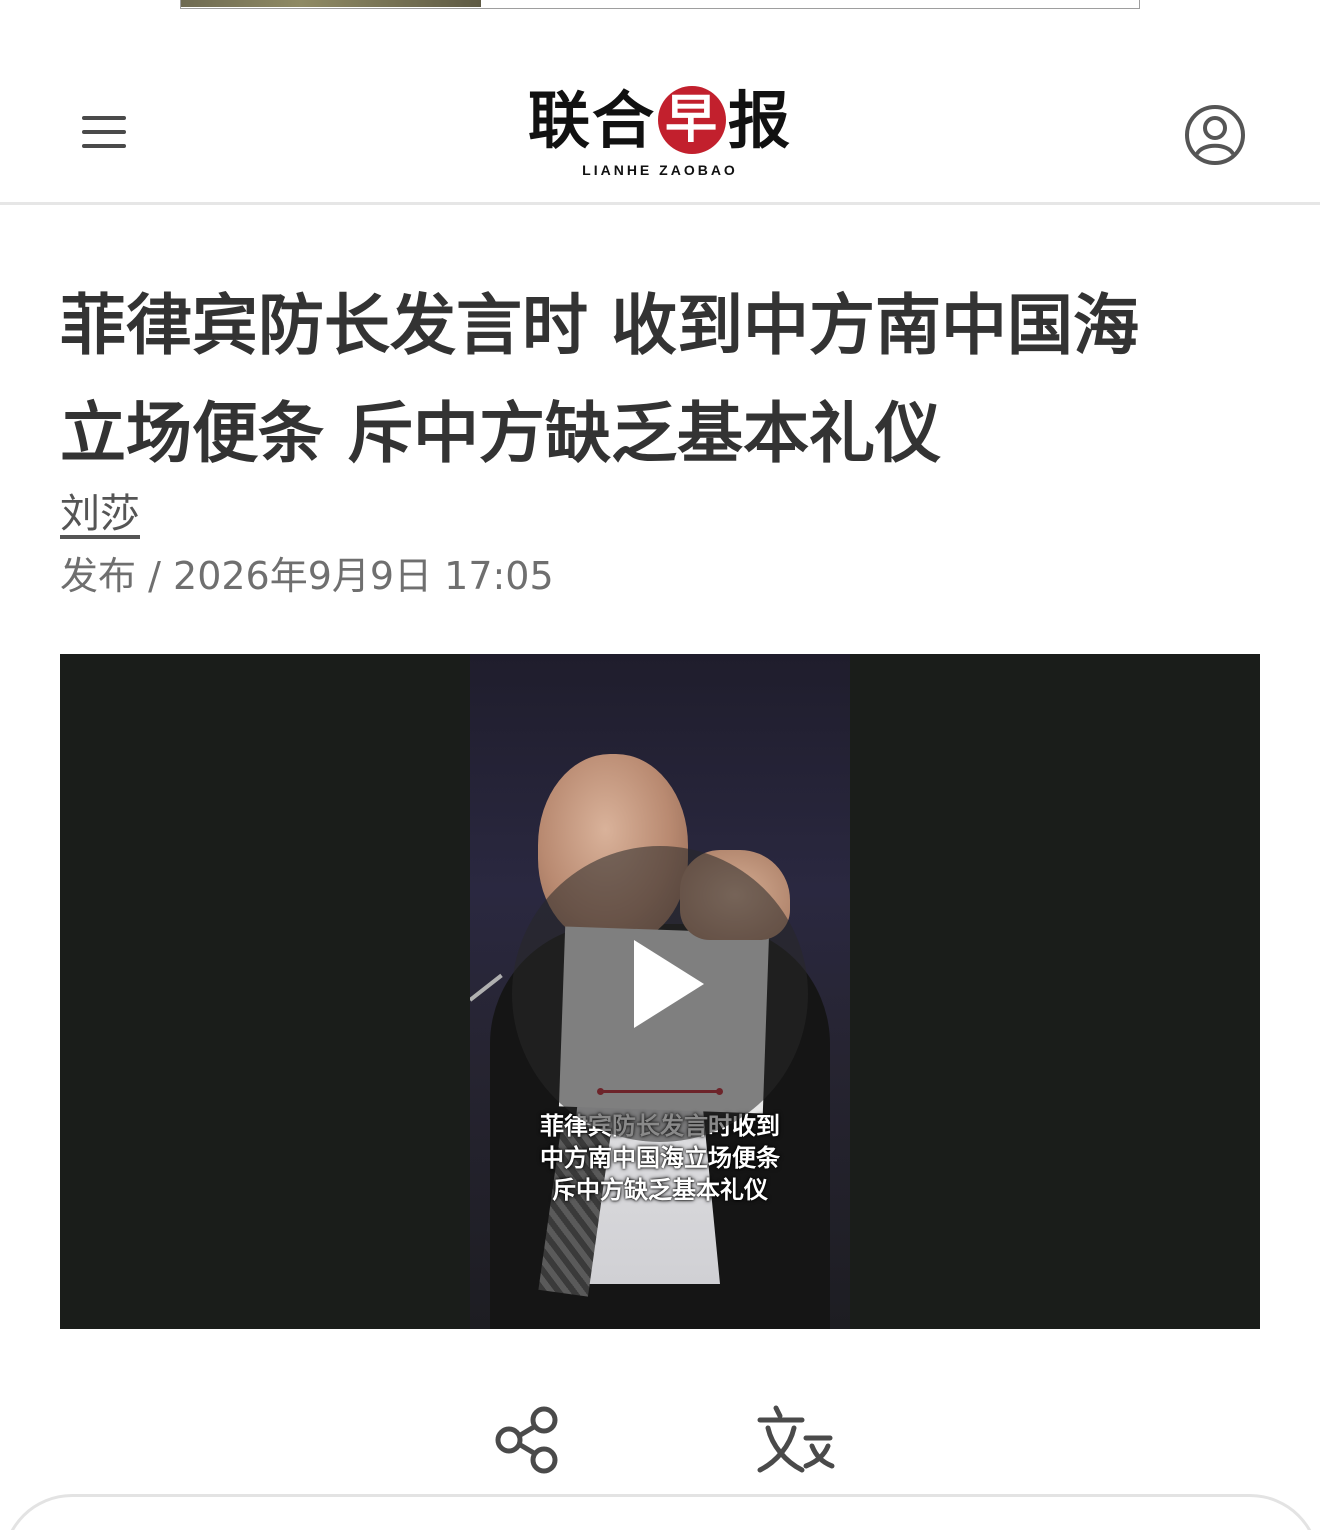 This screenshot has width=1320, height=1530. What do you see at coordinates (660, 170) in the screenshot?
I see `logo-english: LIANHE ZAOBAO` at bounding box center [660, 170].